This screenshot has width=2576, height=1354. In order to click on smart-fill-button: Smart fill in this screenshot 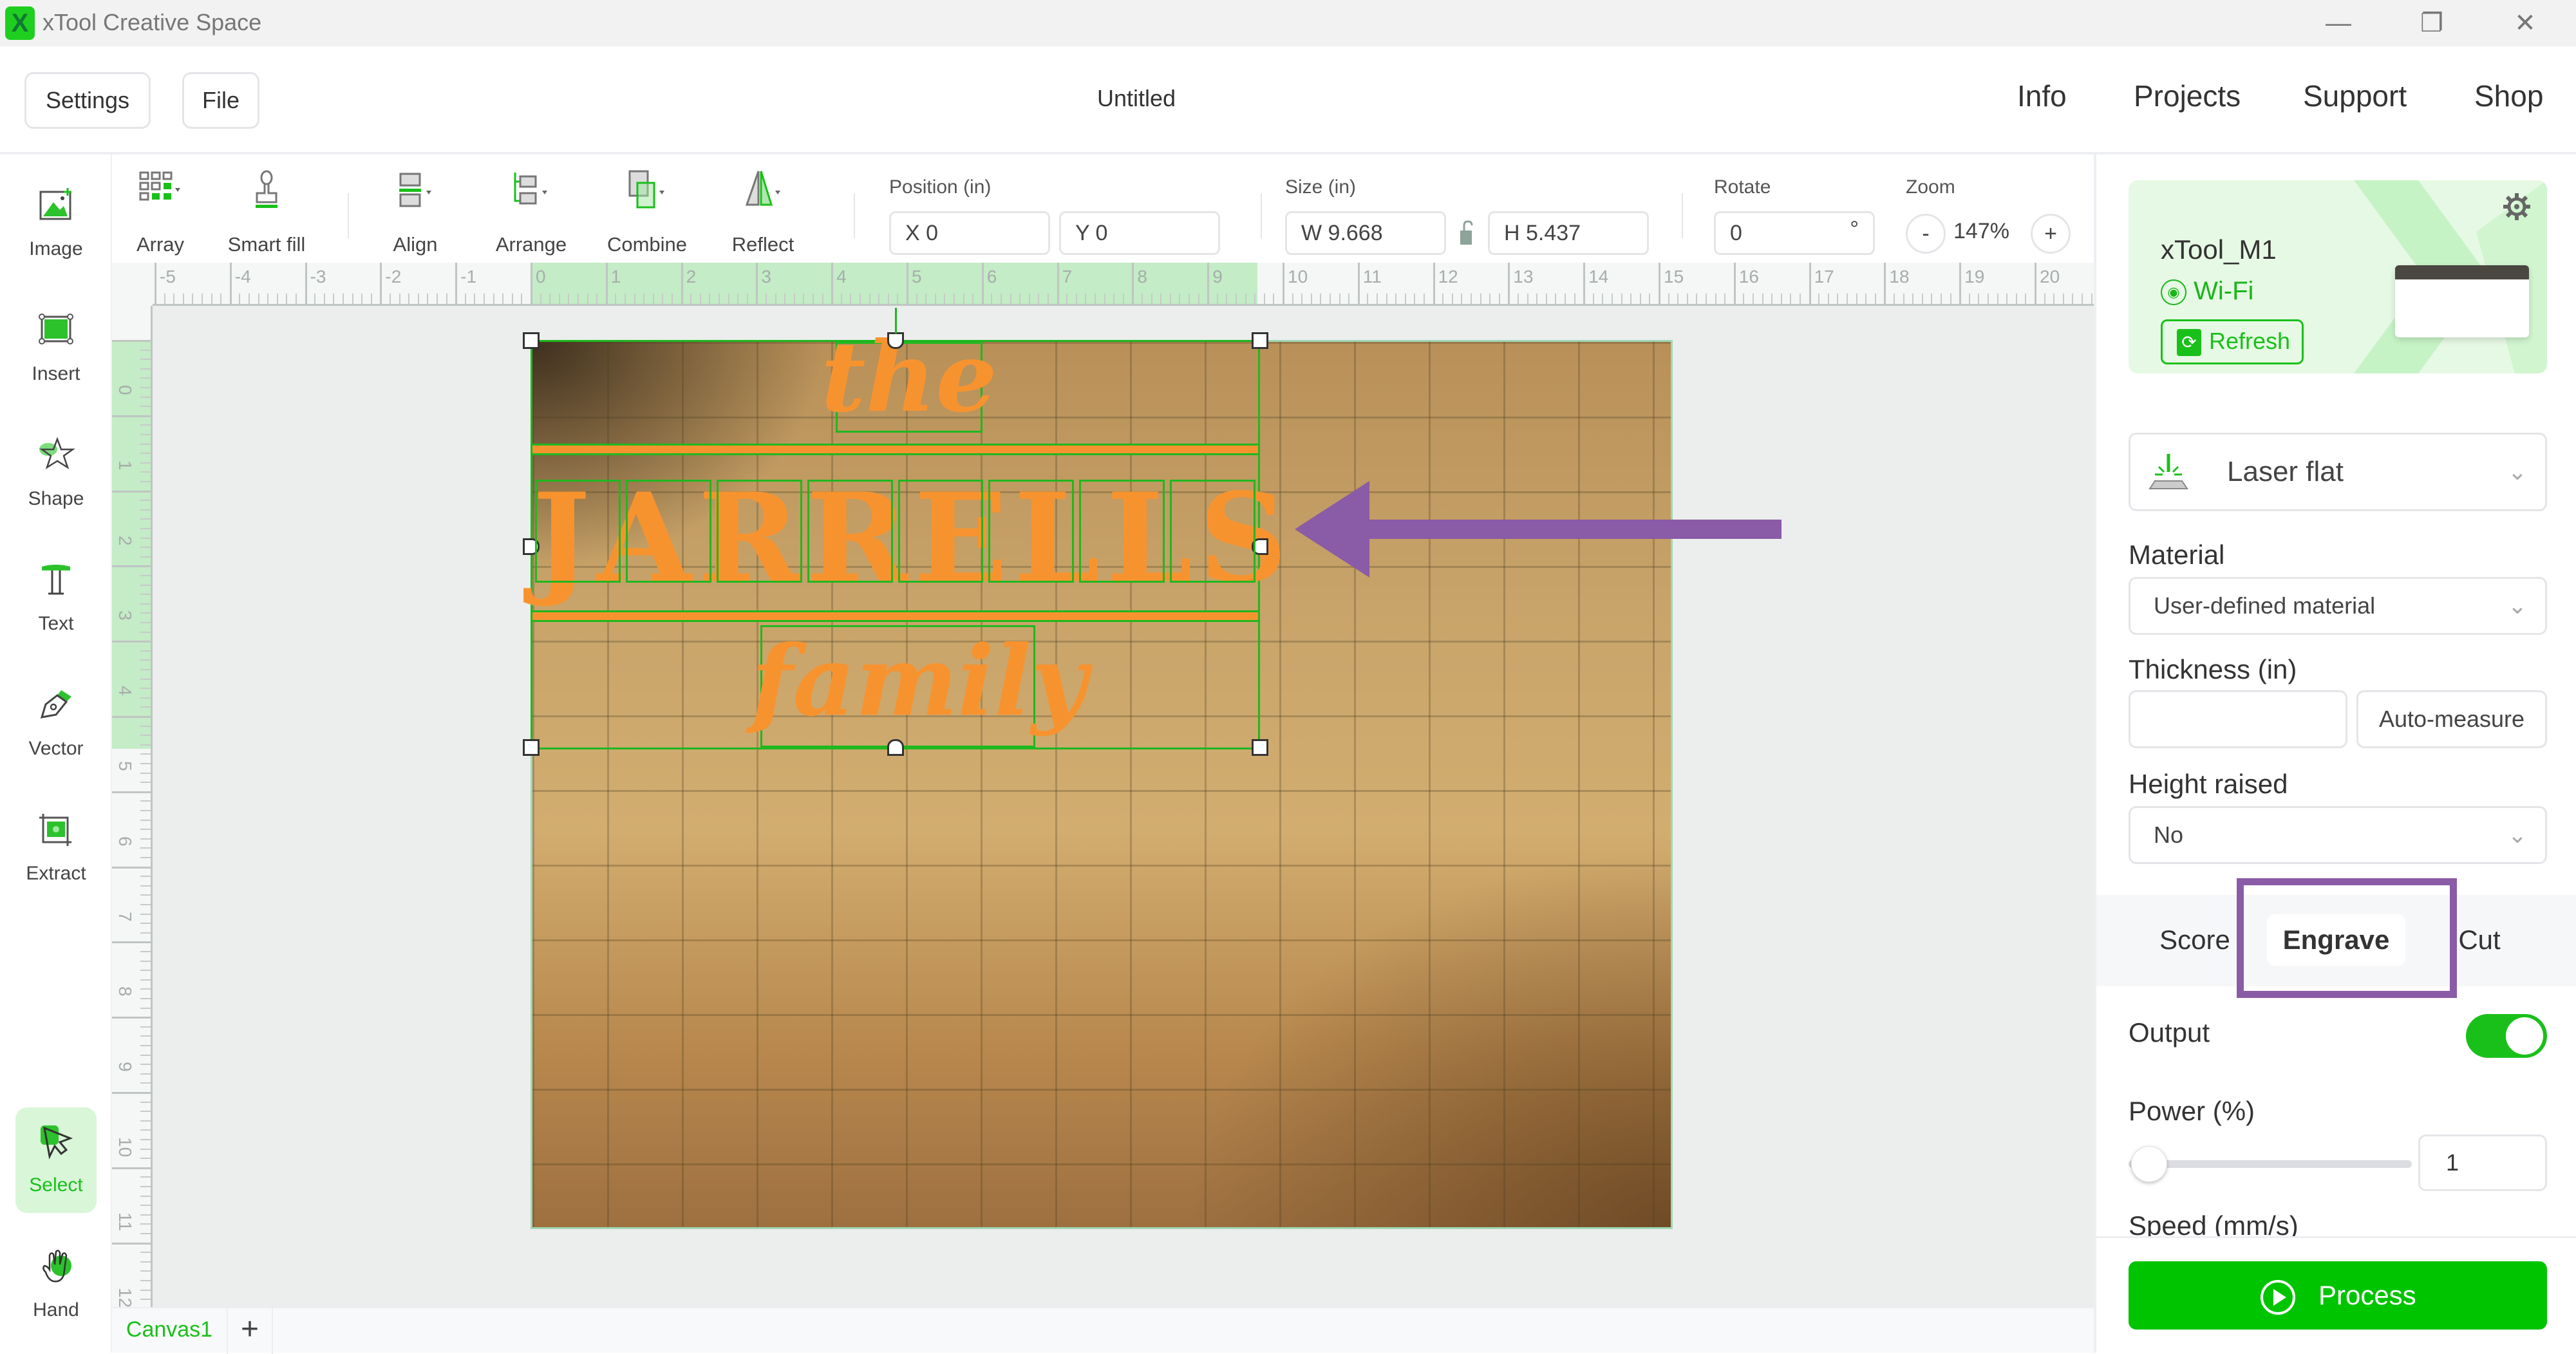, I will do `click(266, 213)`.